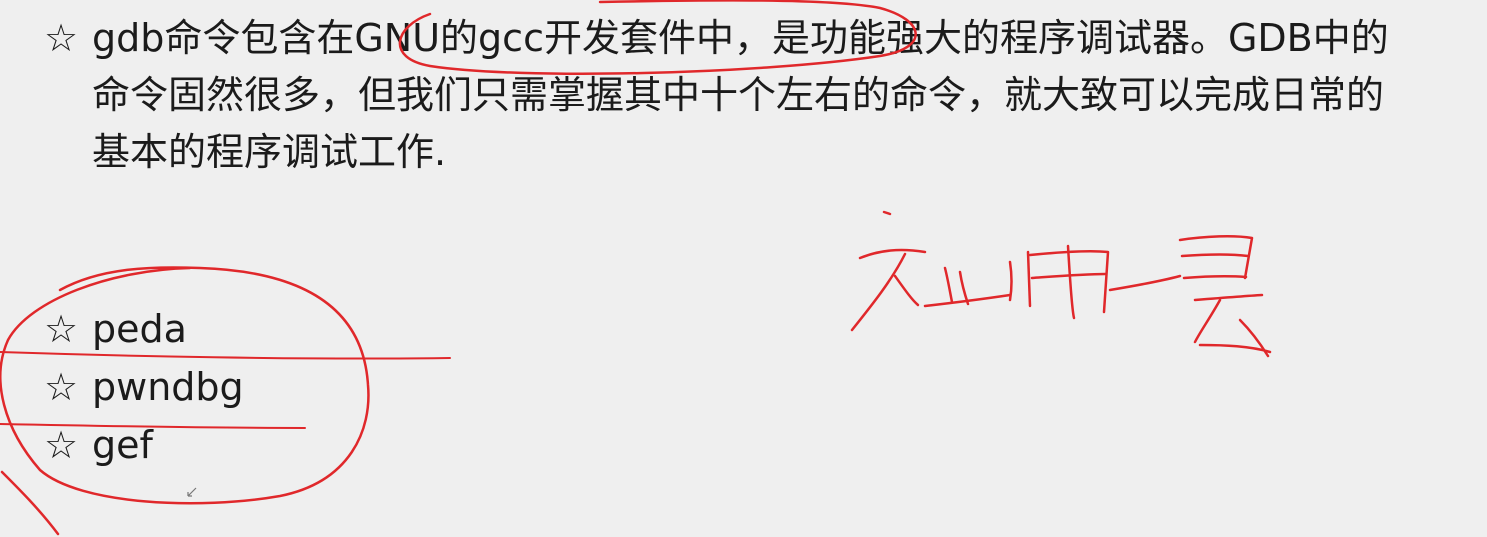  I want to click on list-item-peda: ☆ peda, so click(144, 329).